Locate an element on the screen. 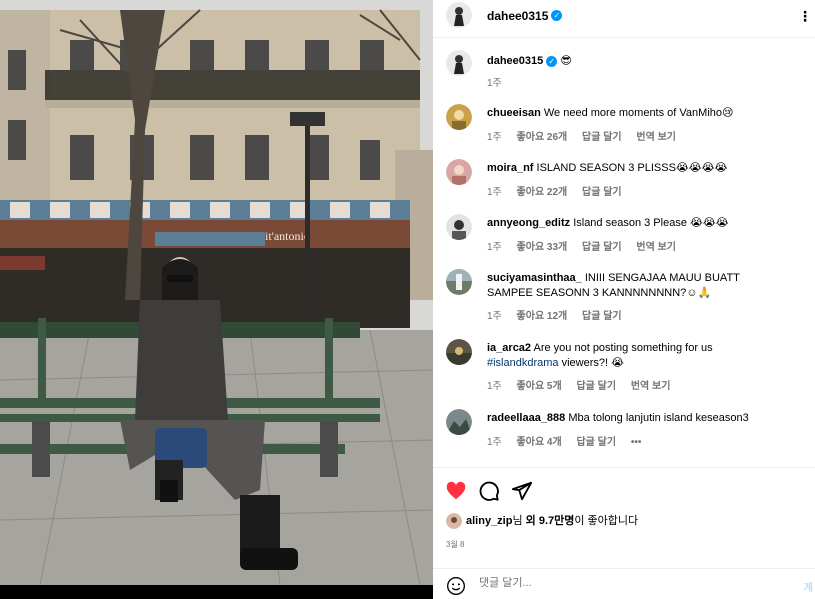 The image size is (815, 599). comment-input is located at coordinates (629, 583).